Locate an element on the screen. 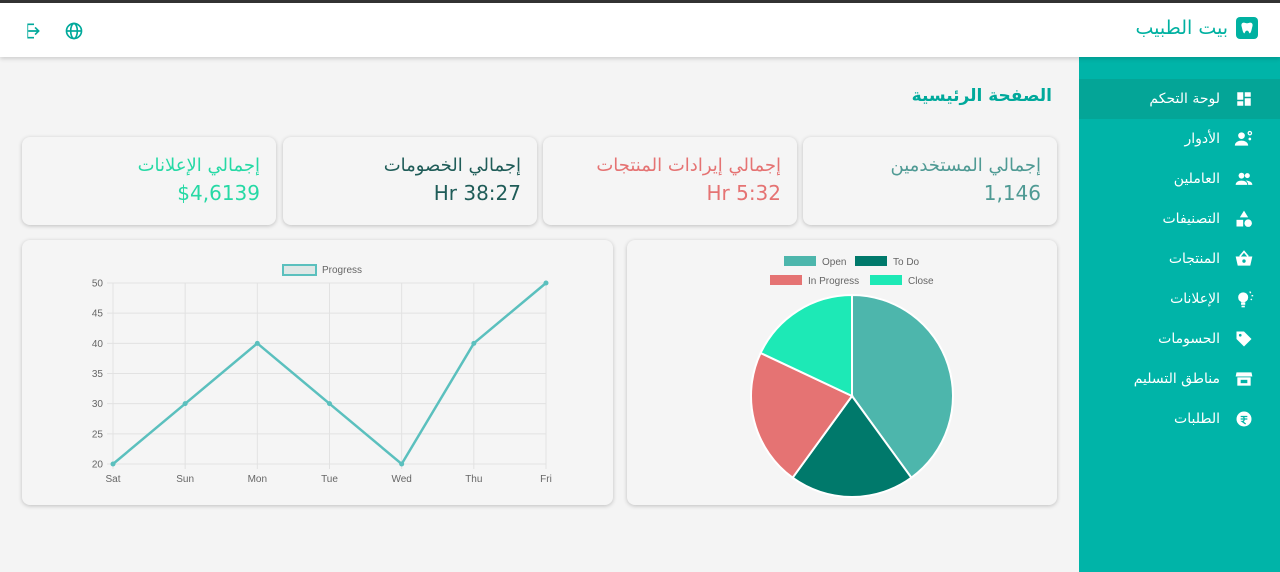  legend-label: To Do is located at coordinates (906, 262).